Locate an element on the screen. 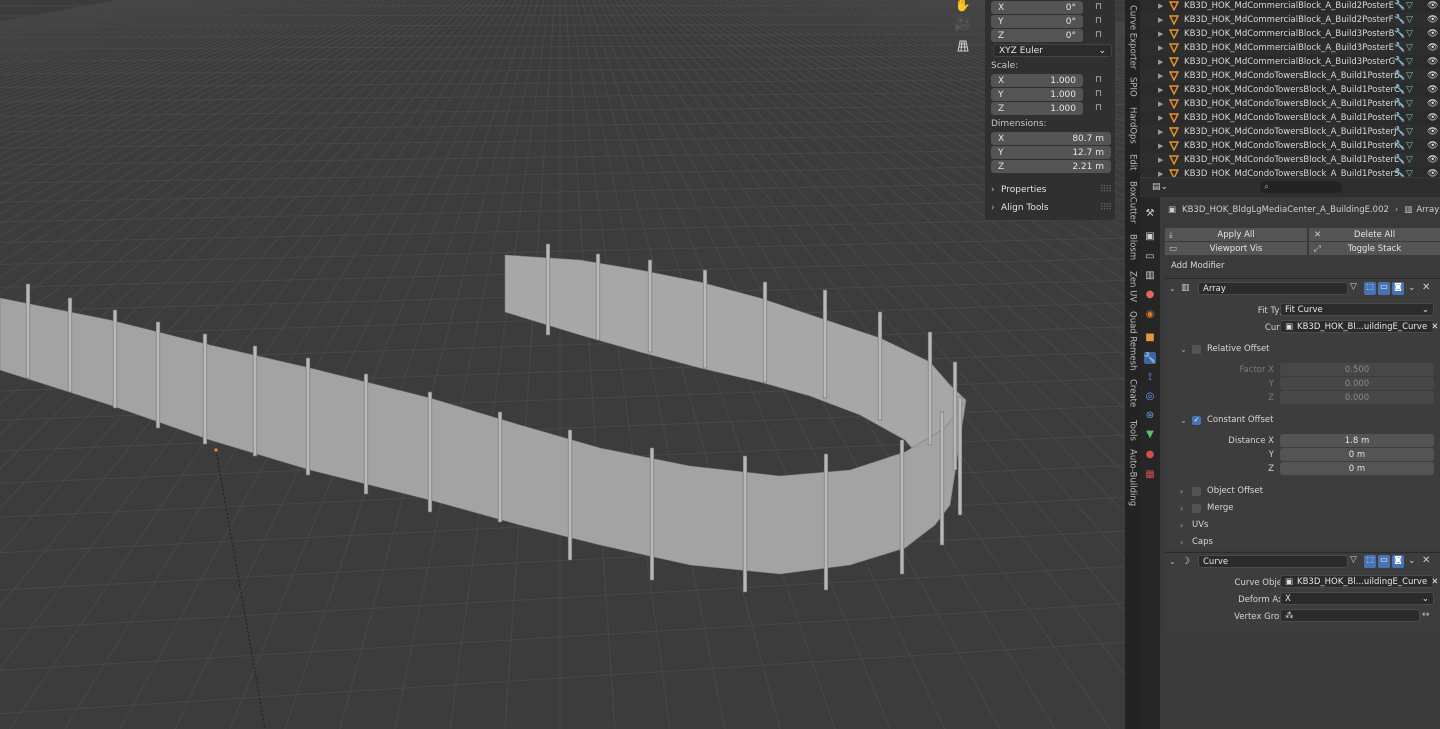 The image size is (1440, 729). relative-offset-header: ⌄ Relative Offset is located at coordinates (1225, 349).